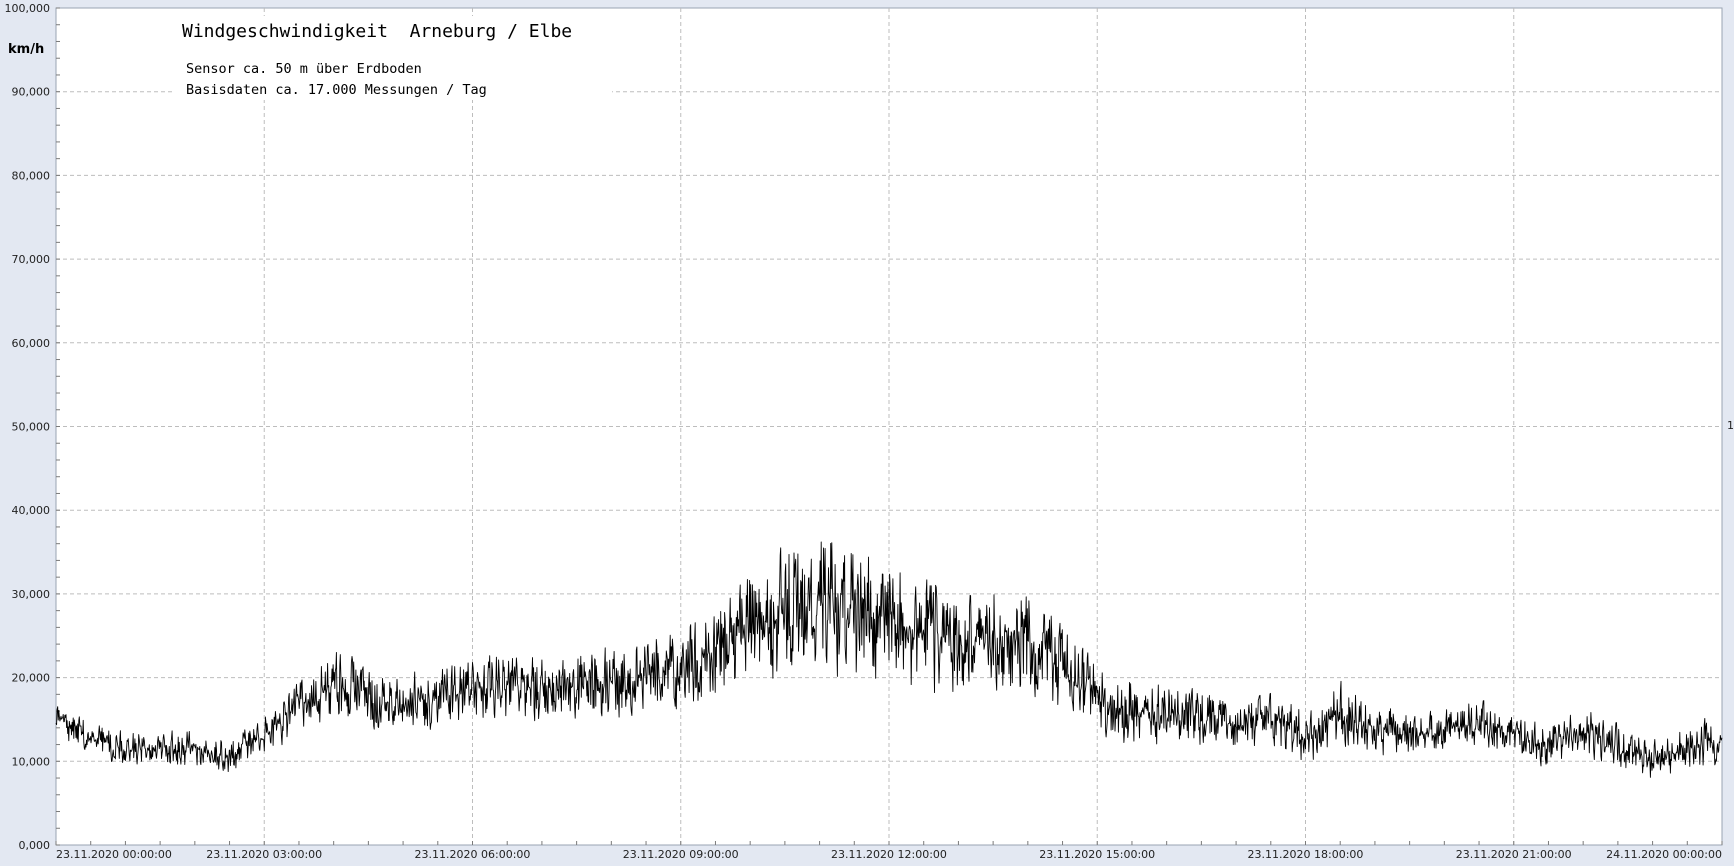  What do you see at coordinates (31, 343) in the screenshot?
I see `y-tick-label-6: 60,000` at bounding box center [31, 343].